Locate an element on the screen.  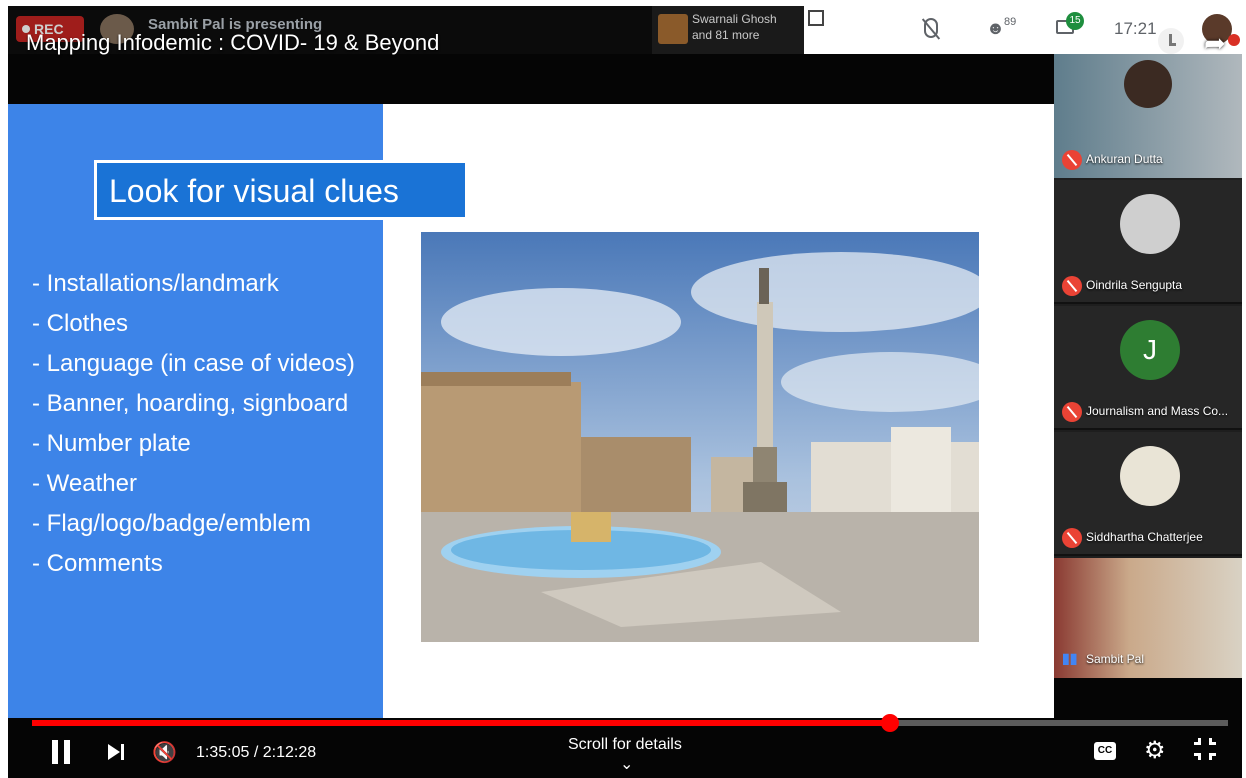
meet-toolbar: ☻ 89 15 17:21 ➦ is located at coordinates (1023, 32).